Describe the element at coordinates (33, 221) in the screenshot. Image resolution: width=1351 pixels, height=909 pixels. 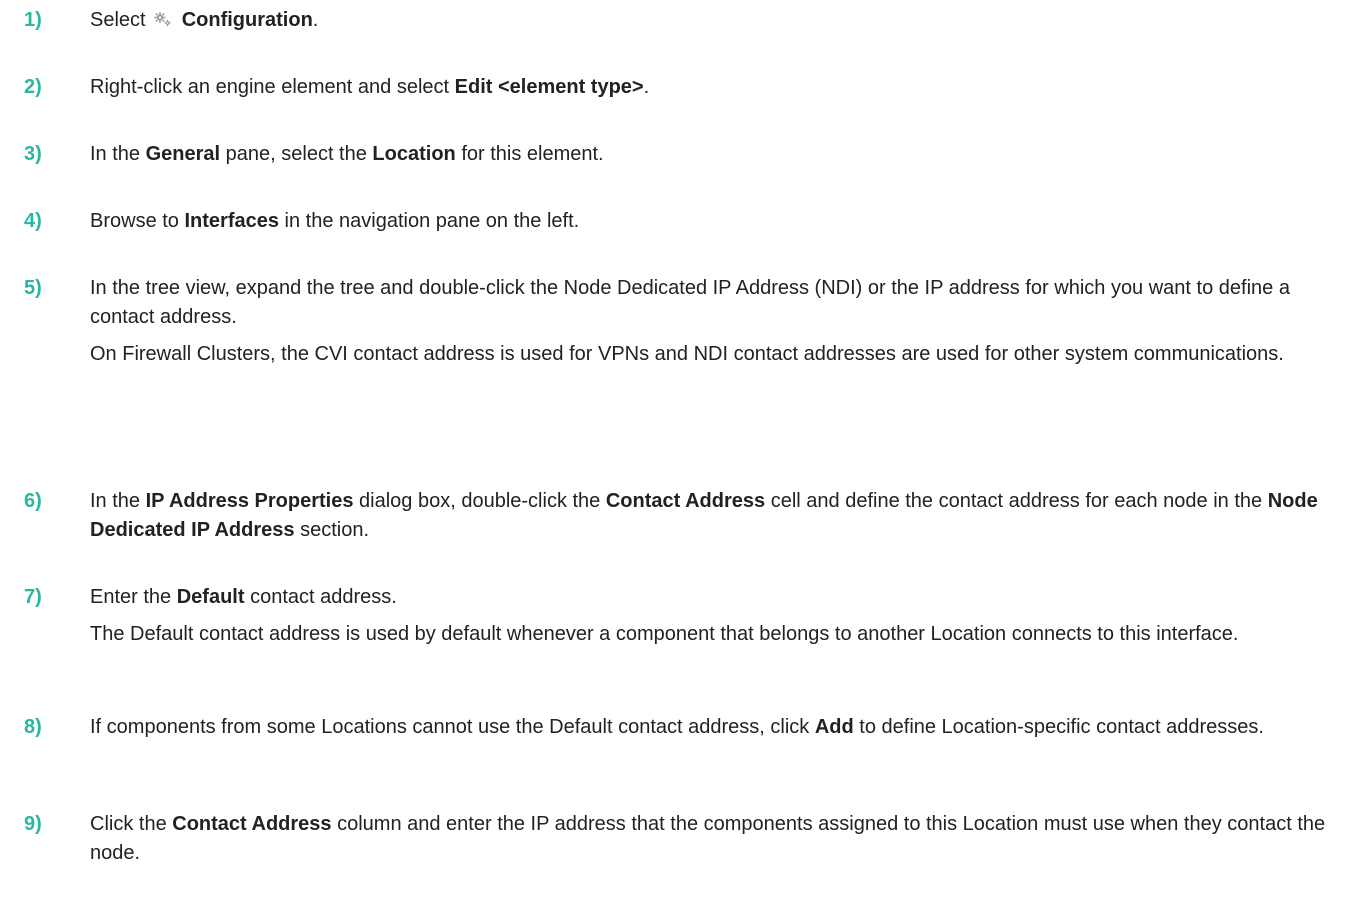
I see `step-number: 4)` at that location.